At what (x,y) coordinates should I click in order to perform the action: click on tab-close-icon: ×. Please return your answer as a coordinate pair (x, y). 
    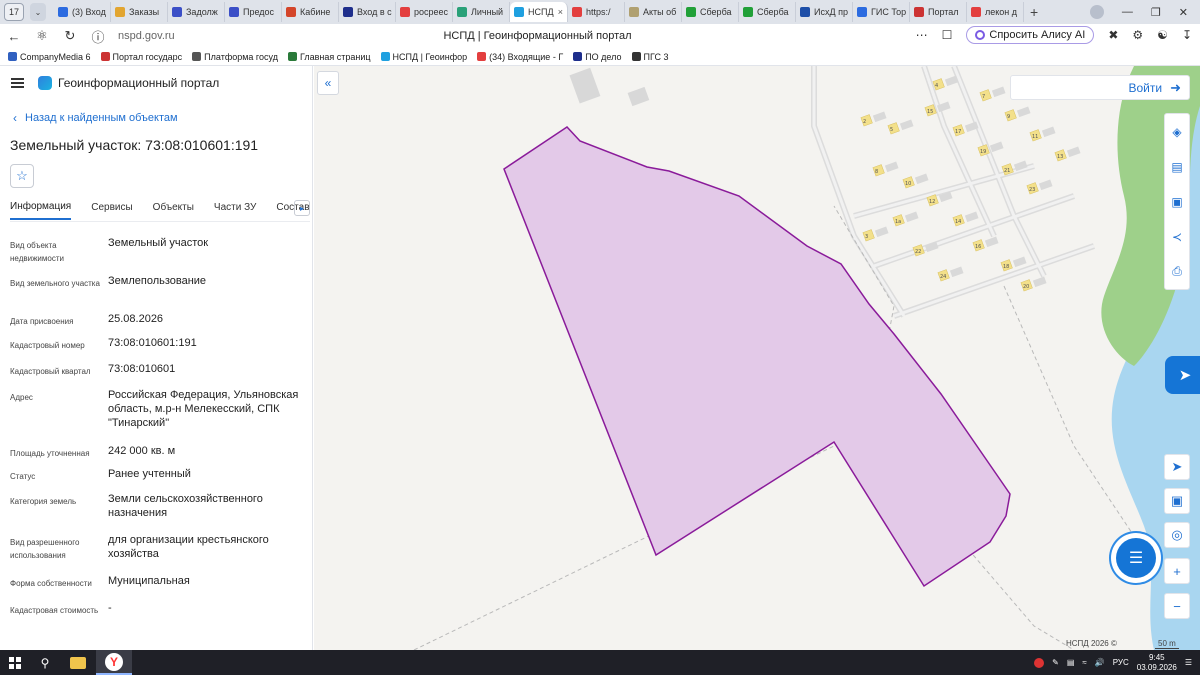
    Looking at the image, I should click on (560, 12).